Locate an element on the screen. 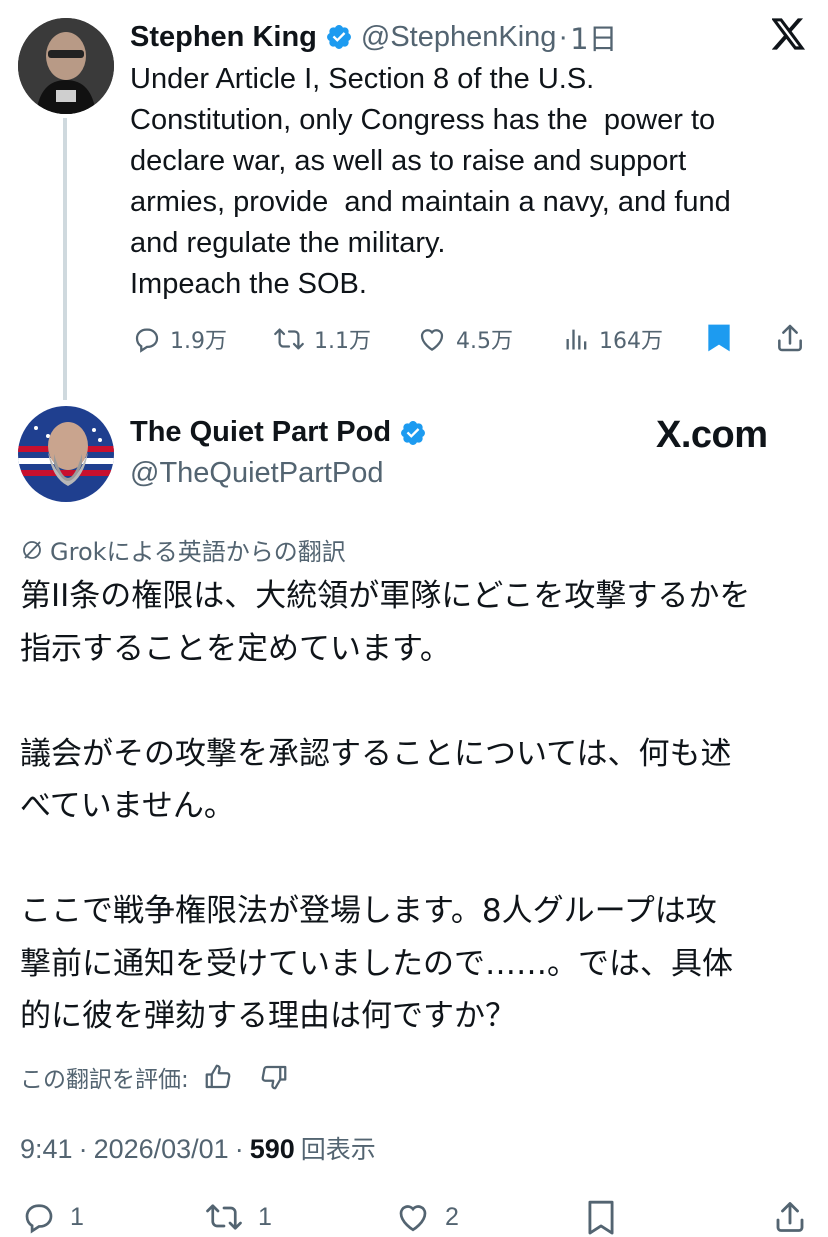 This screenshot has width=828, height=1237. thread-connector-line is located at coordinates (65, 259).